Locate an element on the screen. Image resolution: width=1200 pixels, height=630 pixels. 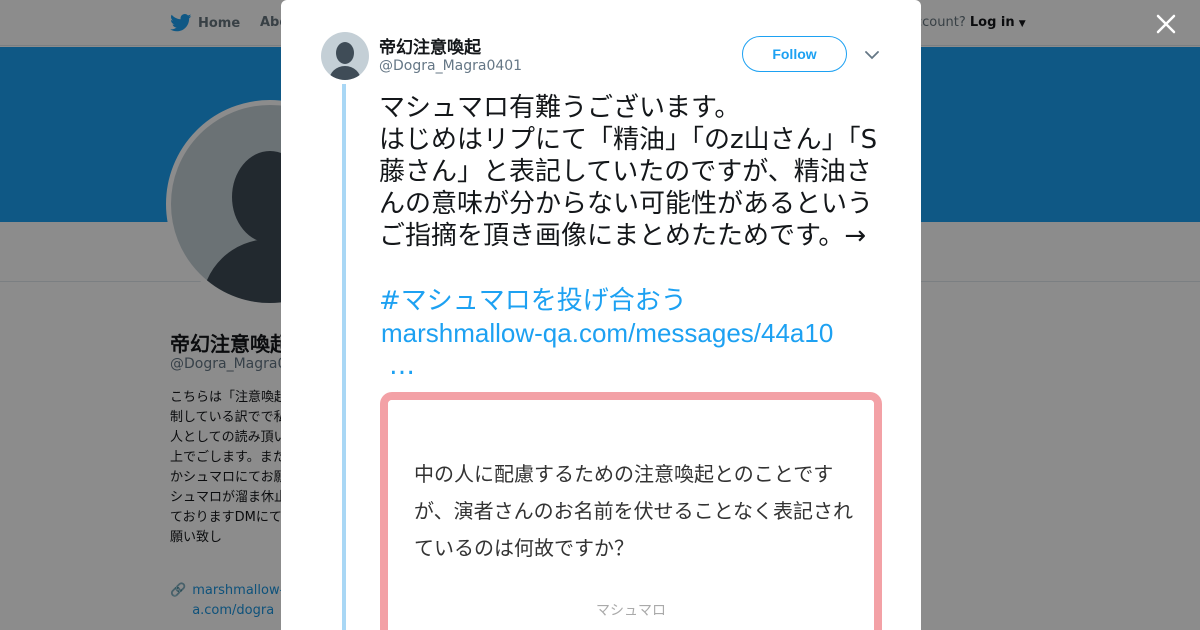
tweet-hashtag: #マシュマロを投げ合おう is located at coordinates (533, 301).